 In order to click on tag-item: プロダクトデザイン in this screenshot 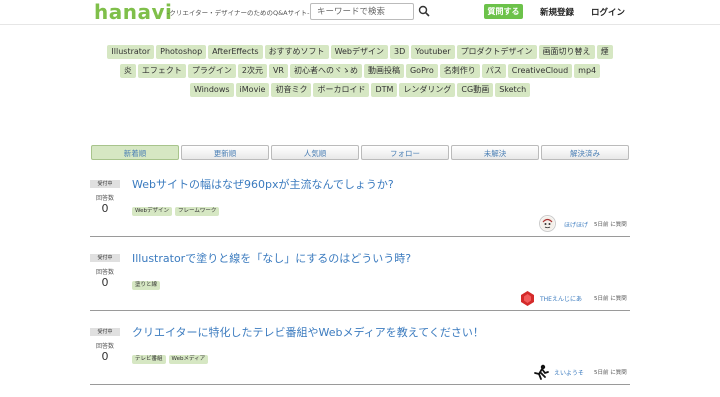, I will do `click(496, 52)`.